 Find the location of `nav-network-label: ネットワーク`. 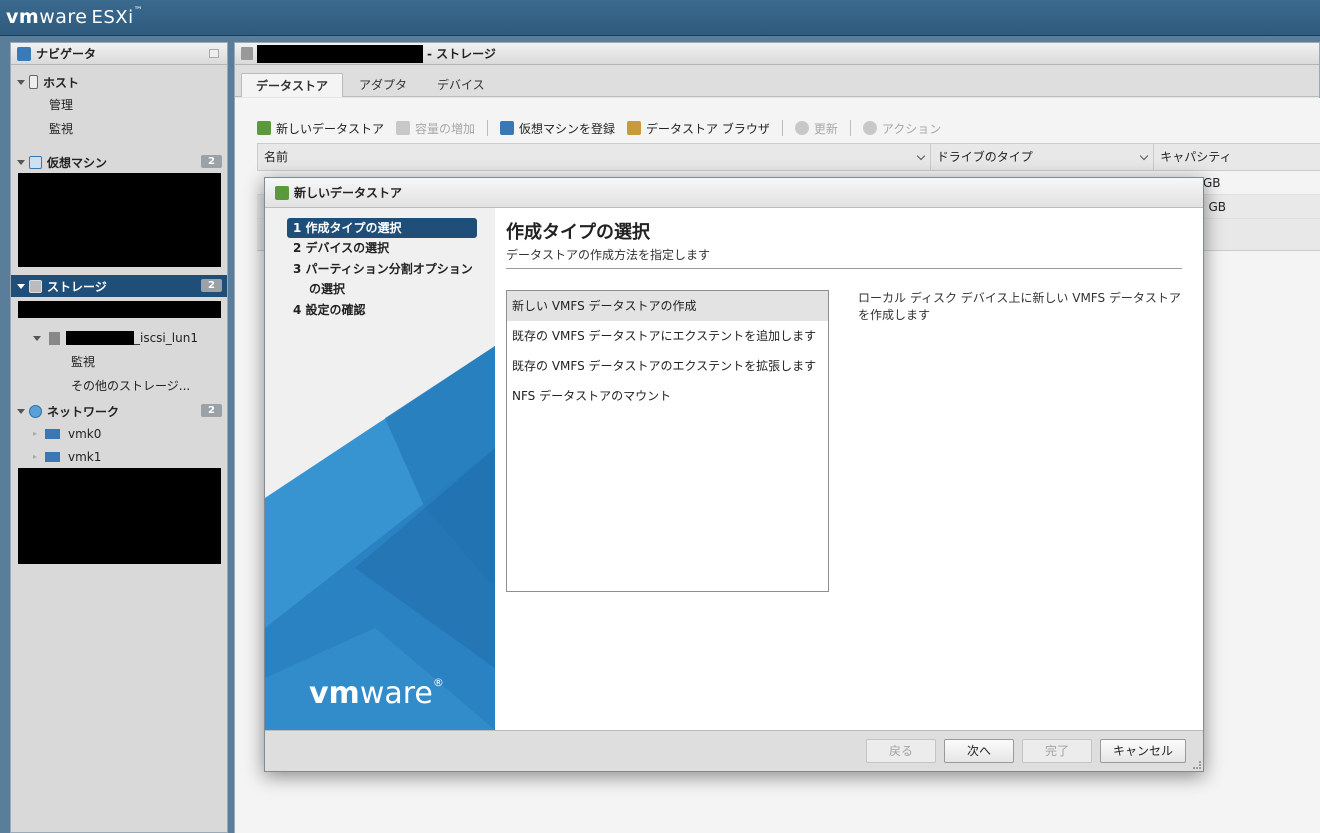

nav-network-label: ネットワーク is located at coordinates (83, 411).